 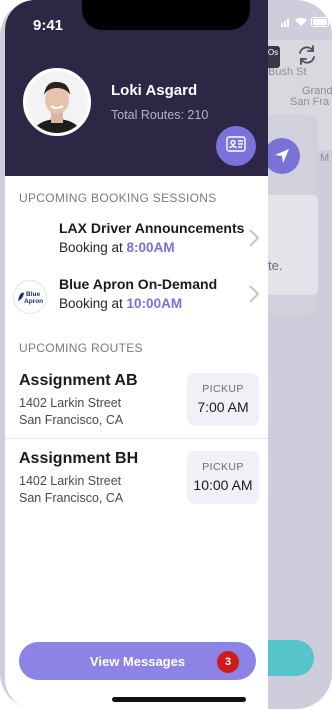 I want to click on status-icons, so click(x=306, y=23).